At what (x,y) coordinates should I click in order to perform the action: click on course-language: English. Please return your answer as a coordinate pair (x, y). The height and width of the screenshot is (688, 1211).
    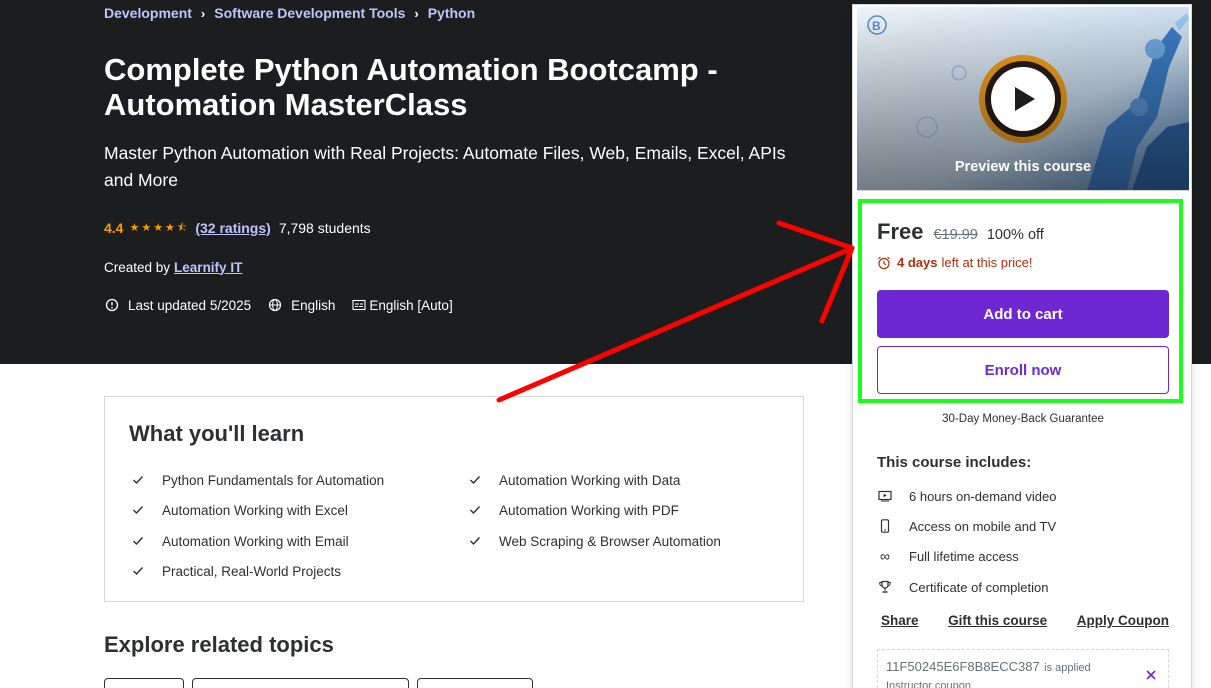
    Looking at the image, I should click on (313, 305).